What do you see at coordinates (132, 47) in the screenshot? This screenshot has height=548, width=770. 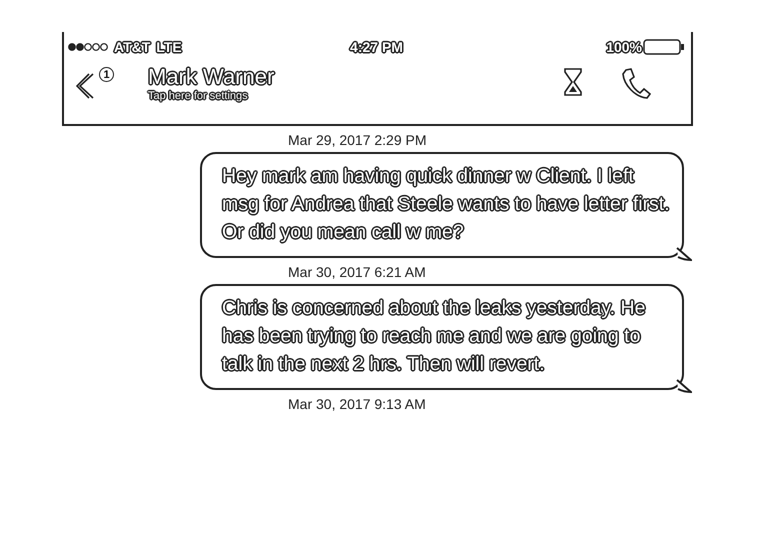 I see `carrier-label: AT&T` at bounding box center [132, 47].